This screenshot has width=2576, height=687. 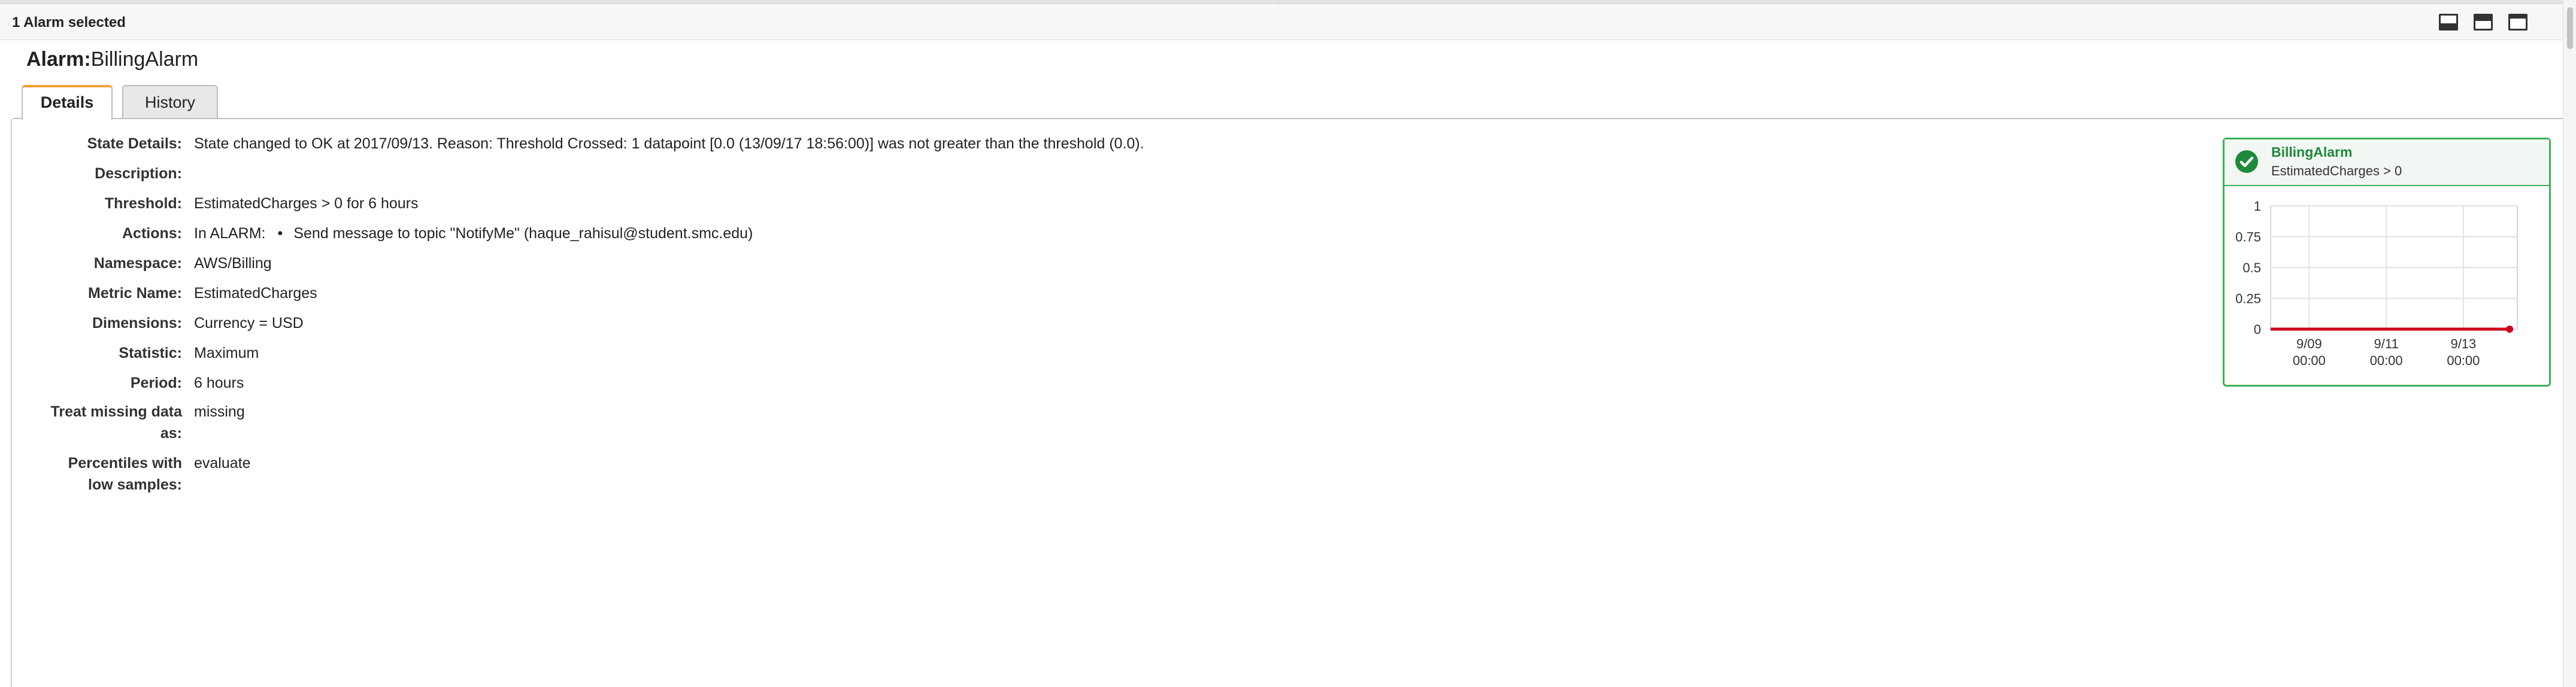 What do you see at coordinates (152, 233) in the screenshot?
I see `actions-label: Actions:` at bounding box center [152, 233].